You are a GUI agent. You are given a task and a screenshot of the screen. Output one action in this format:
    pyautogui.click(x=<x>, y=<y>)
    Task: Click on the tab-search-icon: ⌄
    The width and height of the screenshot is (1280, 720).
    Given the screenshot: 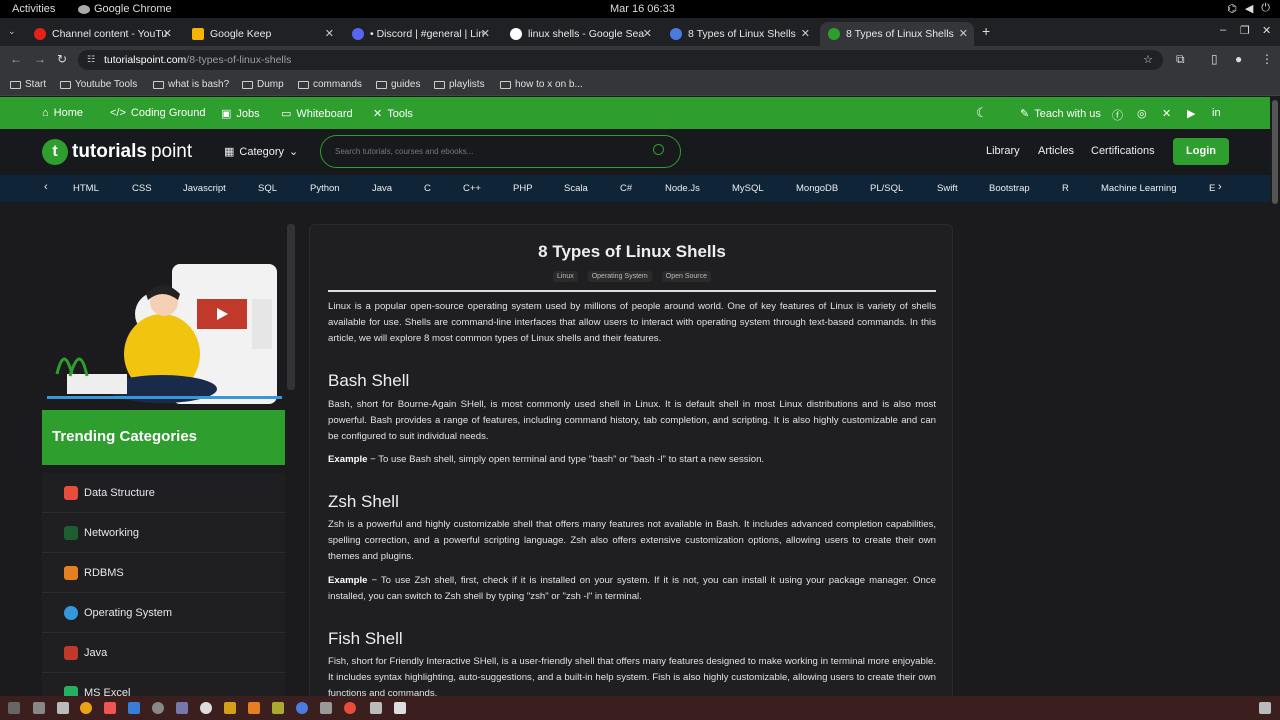 What is the action you would take?
    pyautogui.click(x=12, y=31)
    